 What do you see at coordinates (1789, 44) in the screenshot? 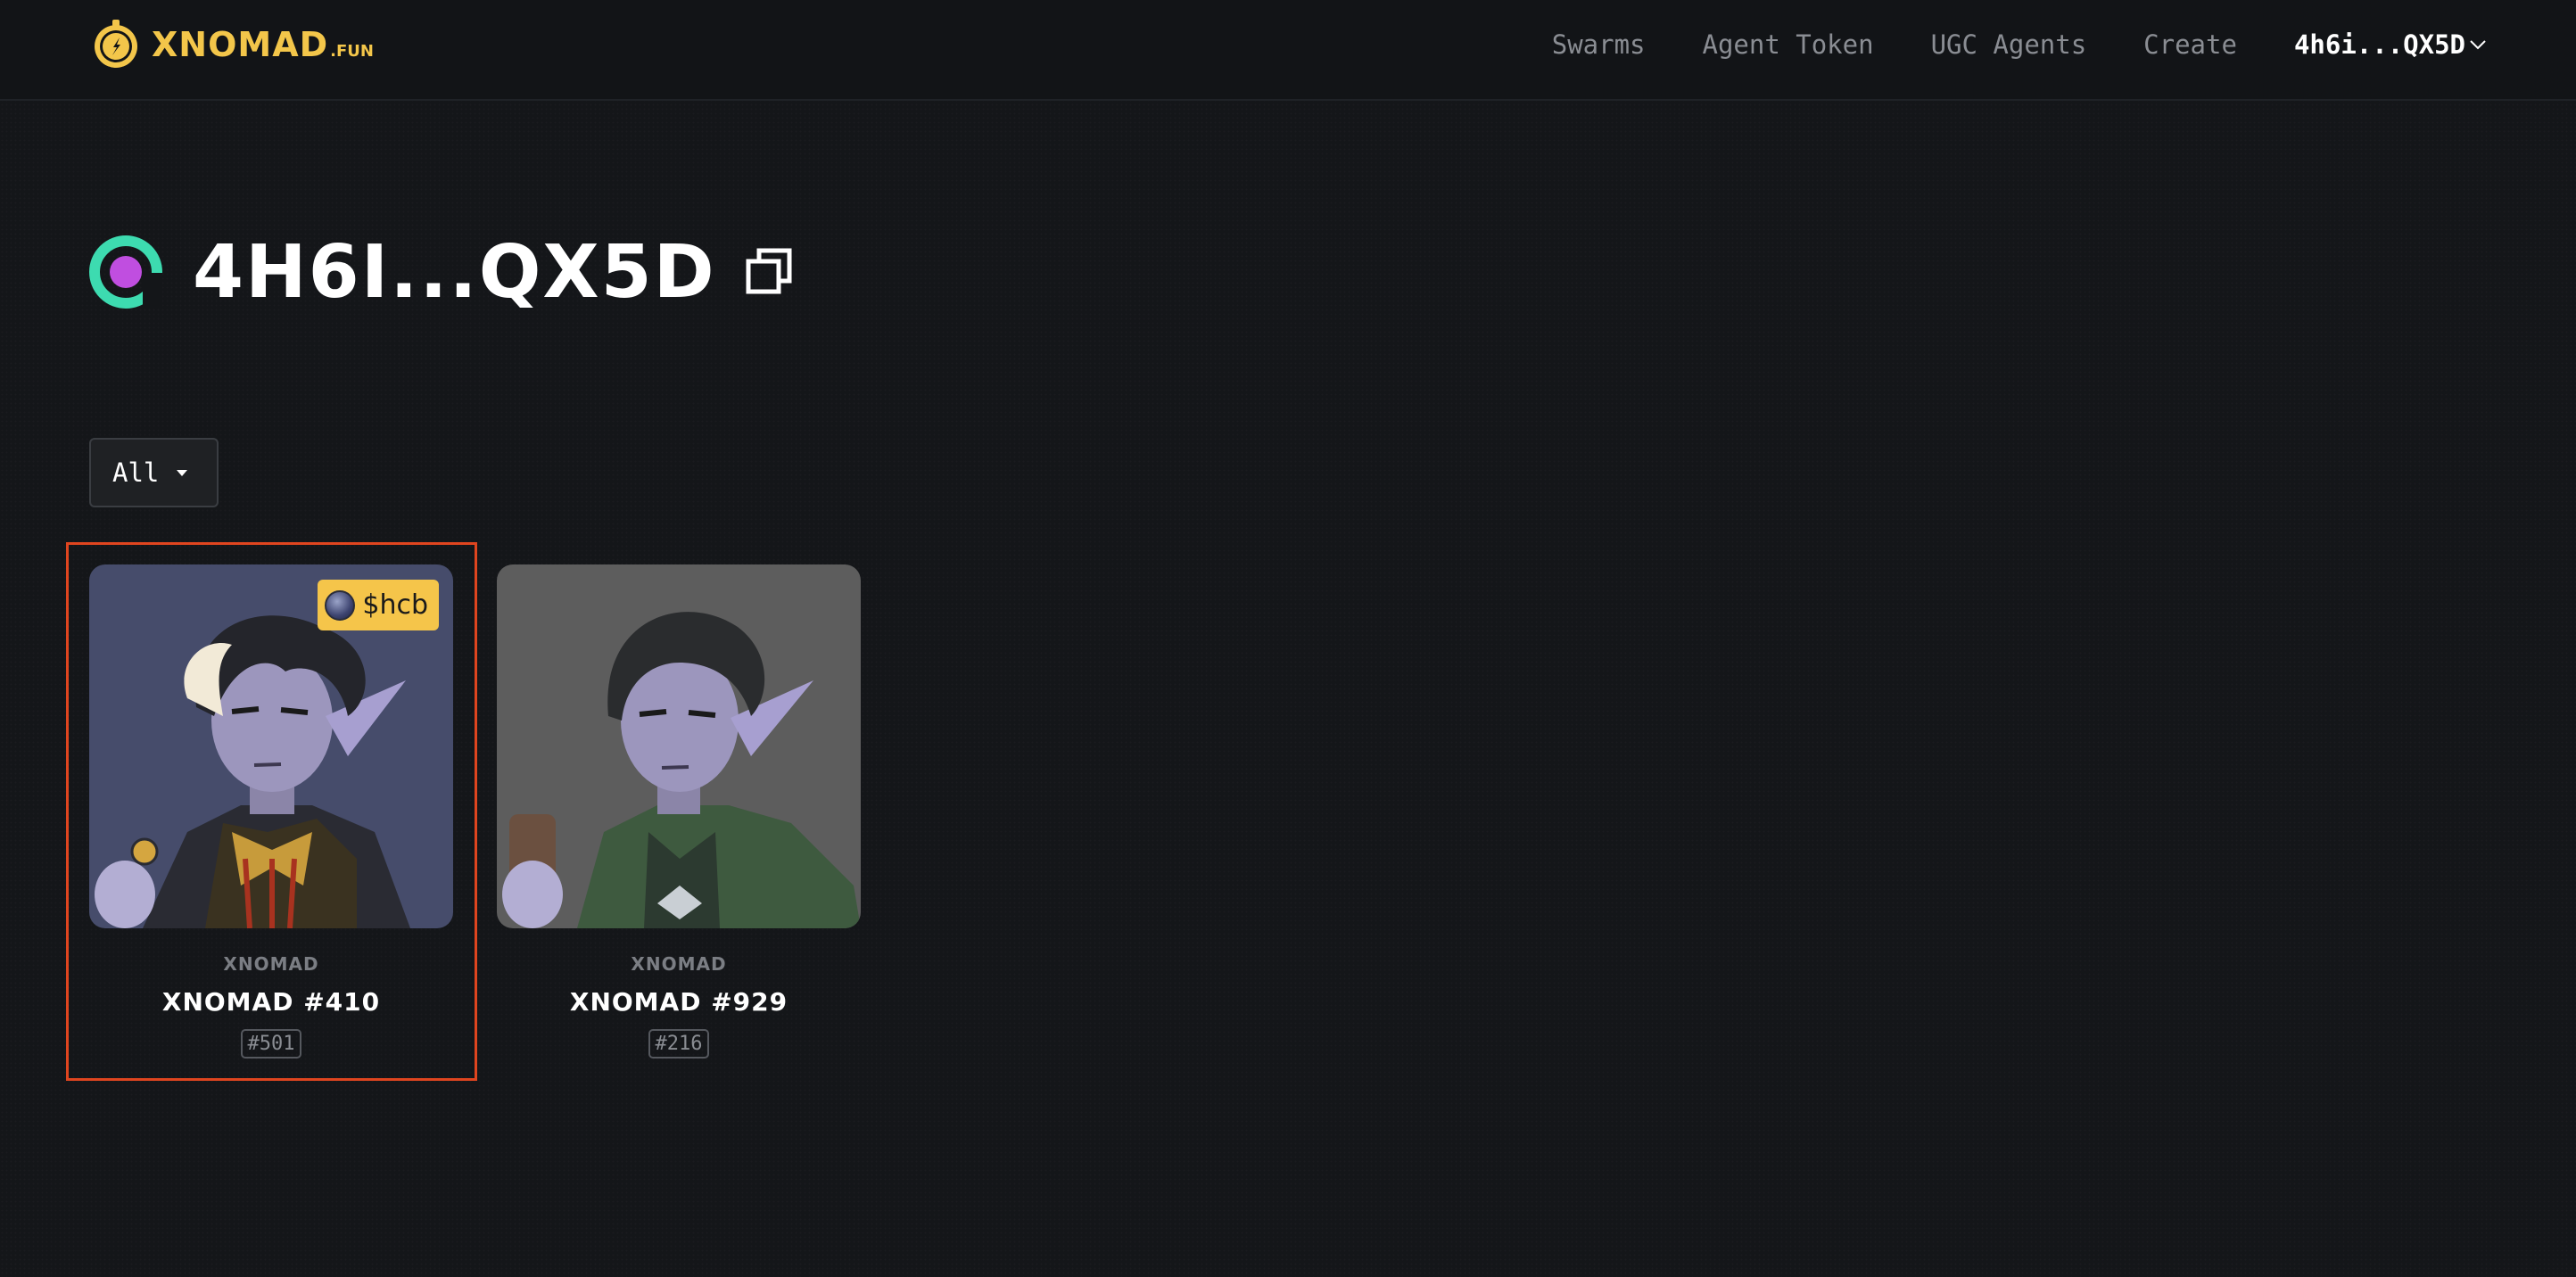
I see `nav-agent-token: Agent Token` at bounding box center [1789, 44].